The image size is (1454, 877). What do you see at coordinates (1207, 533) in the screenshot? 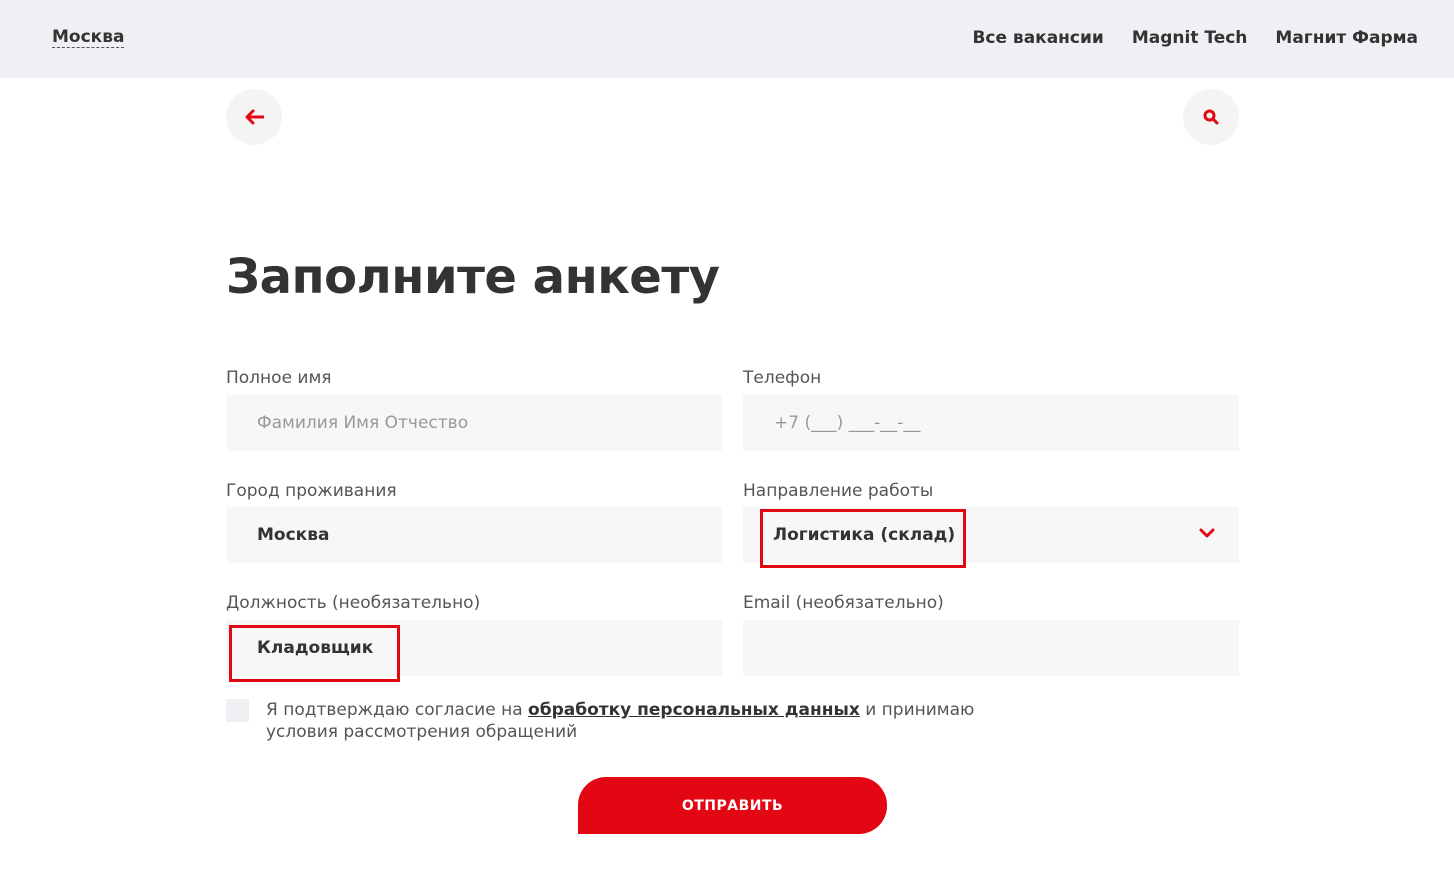
I see `chevron-down-icon` at bounding box center [1207, 533].